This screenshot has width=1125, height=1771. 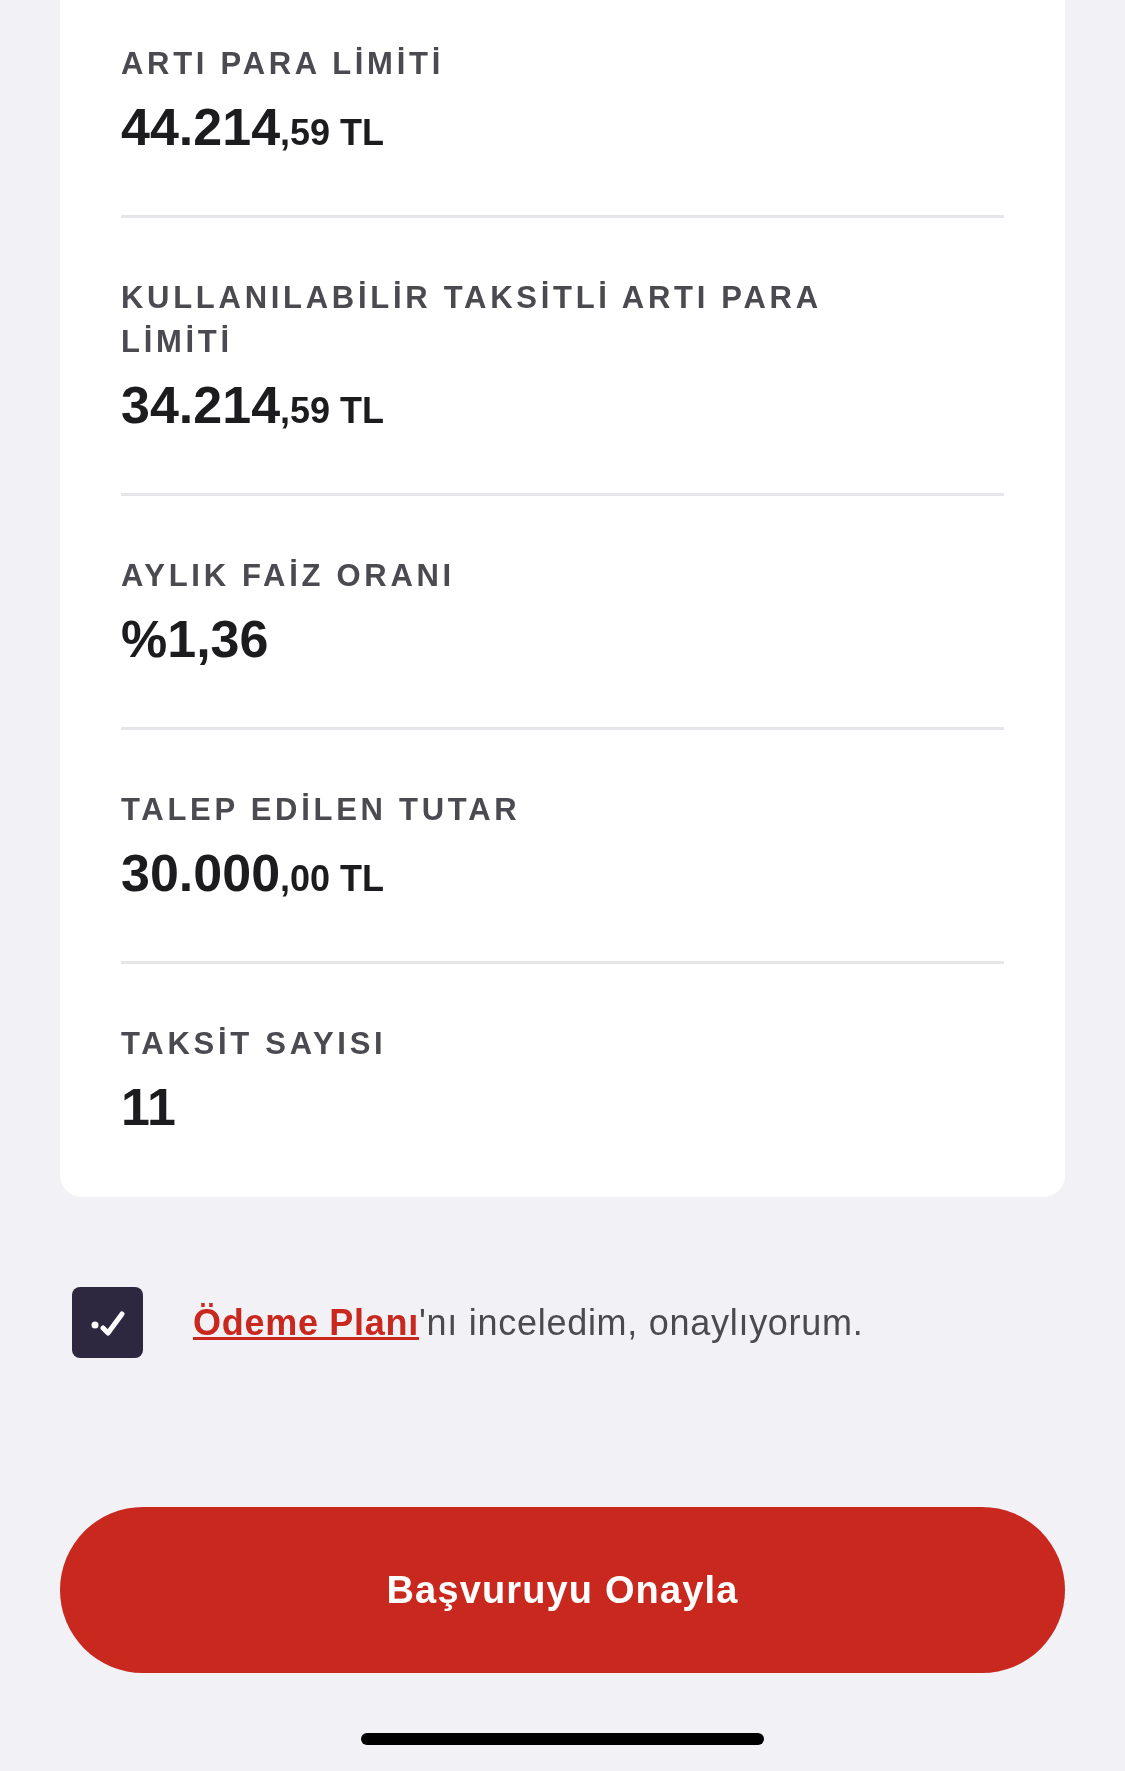 I want to click on field-value: %1,36, so click(x=195, y=639).